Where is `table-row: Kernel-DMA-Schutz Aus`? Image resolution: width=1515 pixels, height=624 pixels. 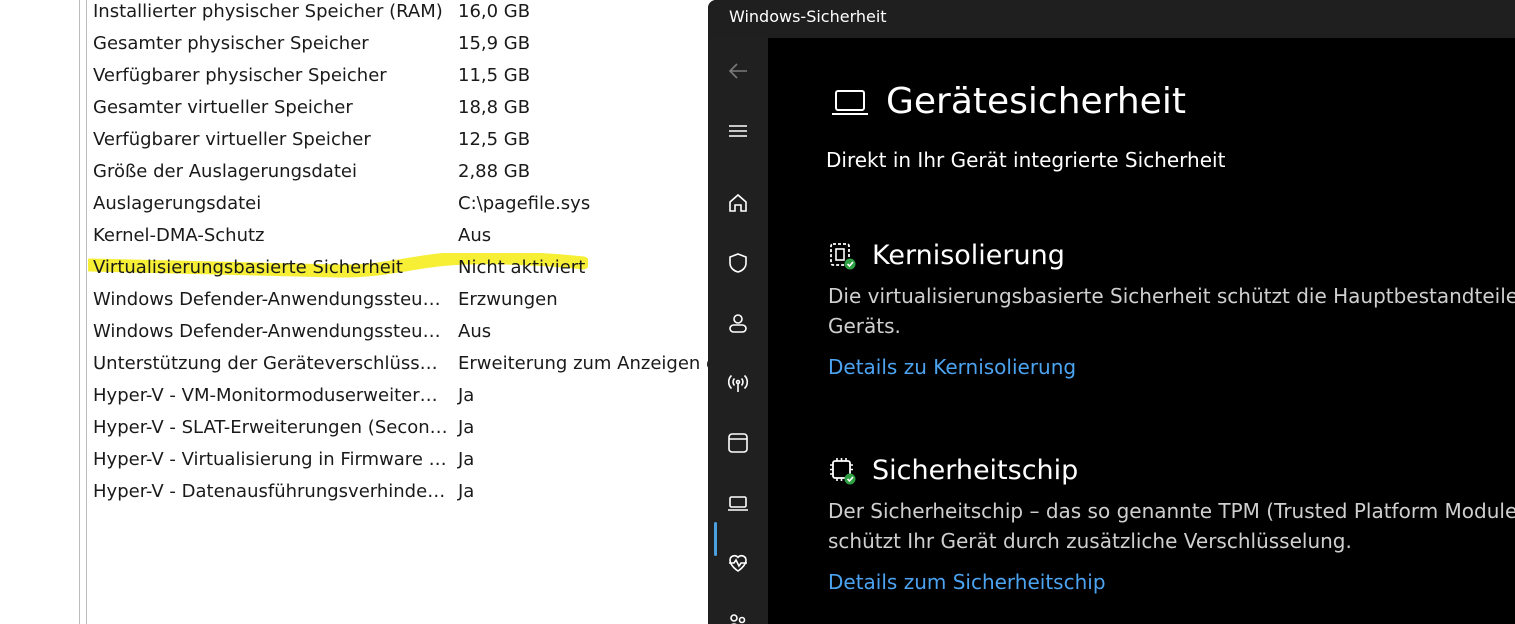 table-row: Kernel-DMA-Schutz Aus is located at coordinates (400, 236).